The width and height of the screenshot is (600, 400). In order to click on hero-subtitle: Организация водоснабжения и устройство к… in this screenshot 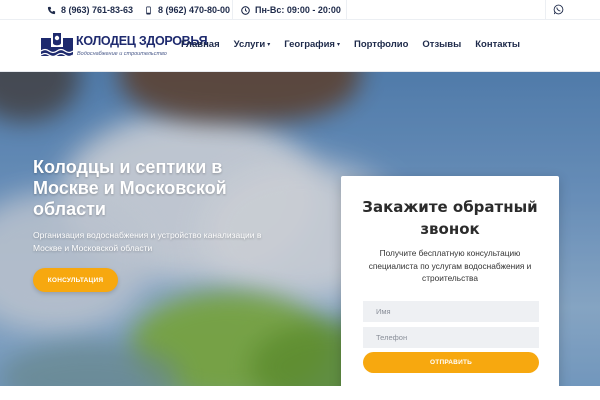, I will do `click(147, 241)`.